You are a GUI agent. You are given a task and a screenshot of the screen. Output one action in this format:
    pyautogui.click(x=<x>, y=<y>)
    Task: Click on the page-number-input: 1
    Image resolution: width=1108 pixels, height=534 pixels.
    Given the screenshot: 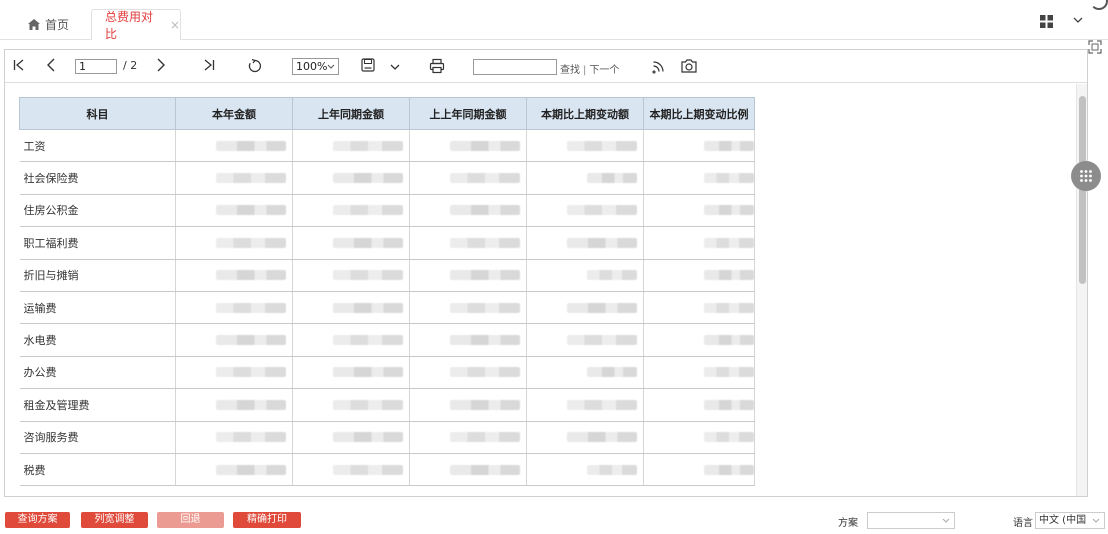 What is the action you would take?
    pyautogui.click(x=96, y=66)
    